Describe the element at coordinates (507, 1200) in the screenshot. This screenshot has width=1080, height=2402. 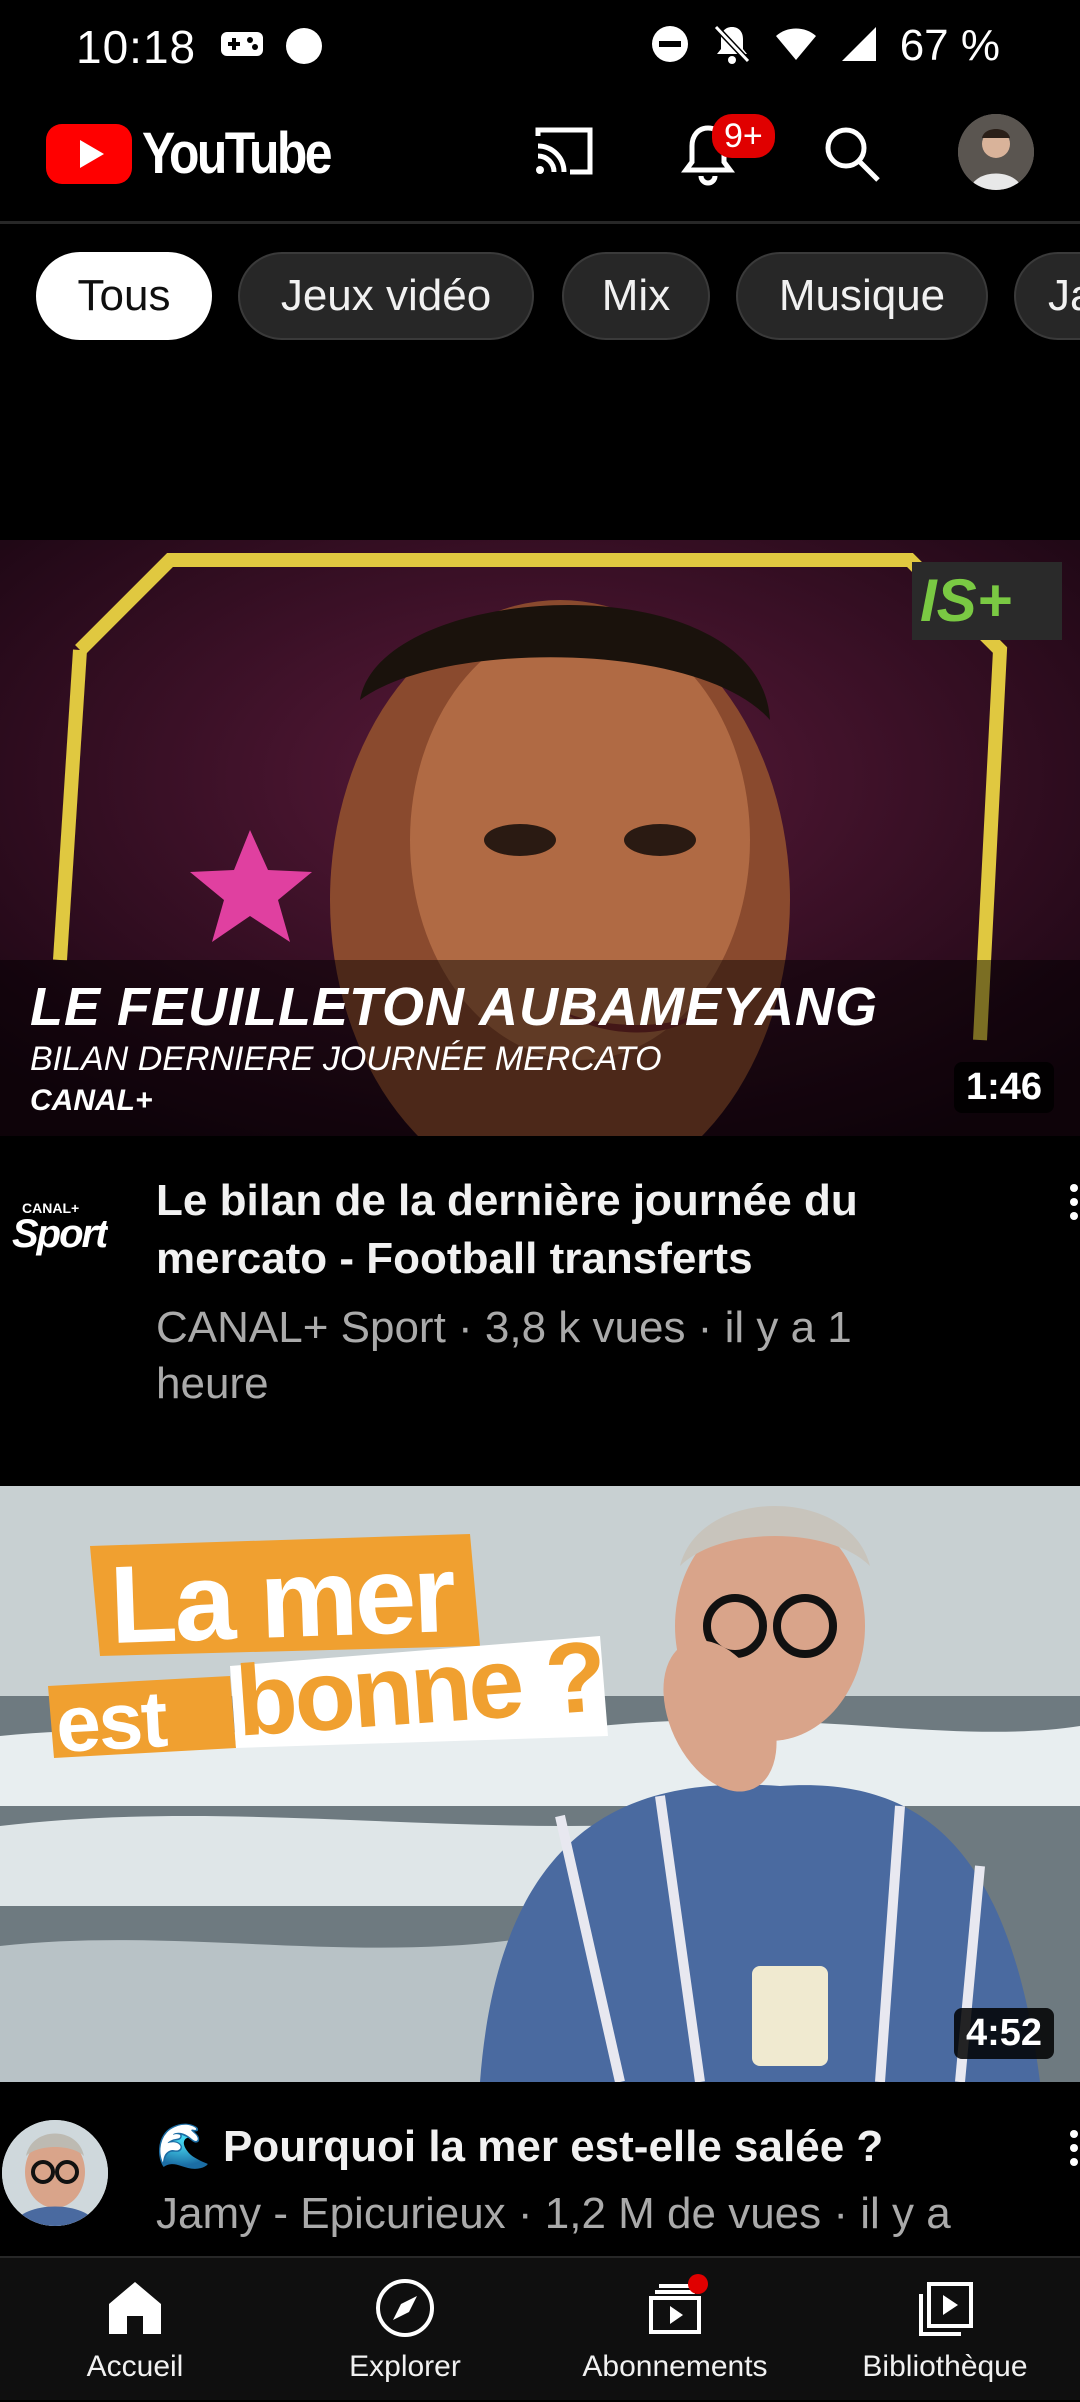
I see `video-title-line: Le bilan de la dernière journée du` at that location.